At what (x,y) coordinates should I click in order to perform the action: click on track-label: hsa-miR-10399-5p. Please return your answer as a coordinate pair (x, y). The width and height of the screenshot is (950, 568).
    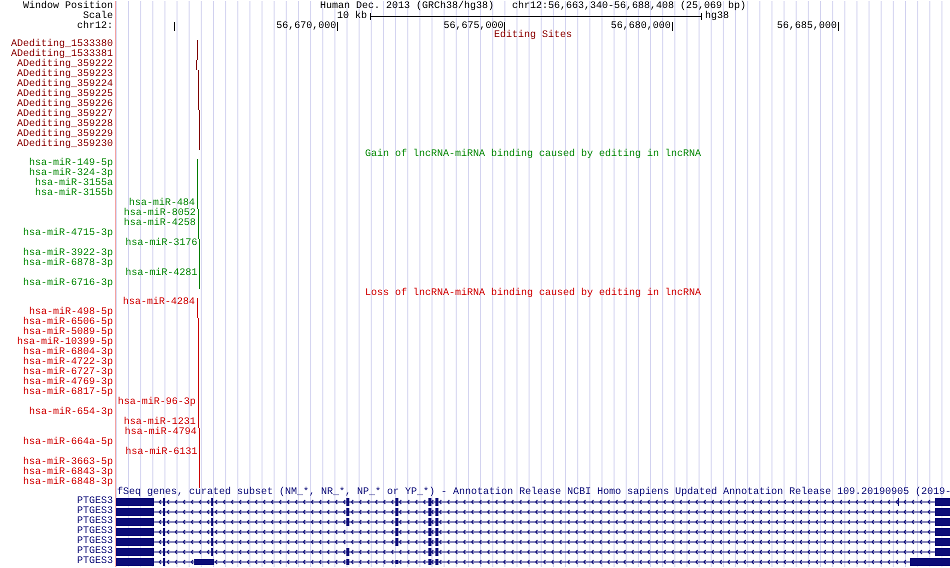
    Looking at the image, I should click on (65, 343).